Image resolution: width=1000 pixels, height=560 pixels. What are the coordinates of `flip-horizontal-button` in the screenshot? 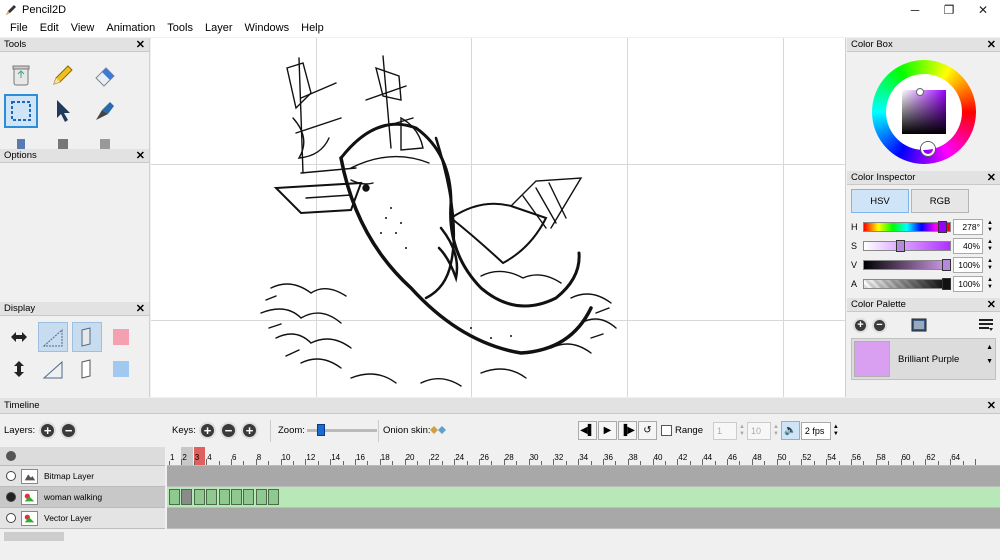 It's located at (19, 337).